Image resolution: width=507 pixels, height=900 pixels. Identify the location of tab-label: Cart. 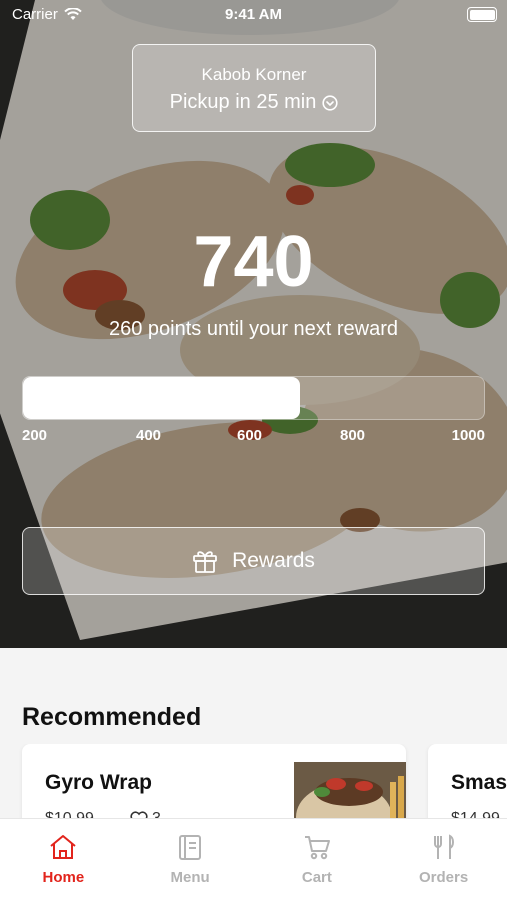
(316, 877).